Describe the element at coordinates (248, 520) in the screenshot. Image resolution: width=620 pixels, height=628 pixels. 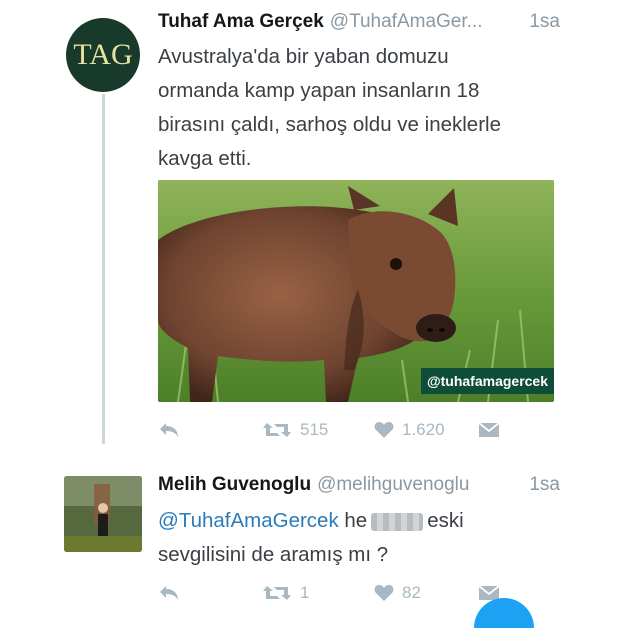
I see `mention-link: @TuhafAmaGercek` at that location.